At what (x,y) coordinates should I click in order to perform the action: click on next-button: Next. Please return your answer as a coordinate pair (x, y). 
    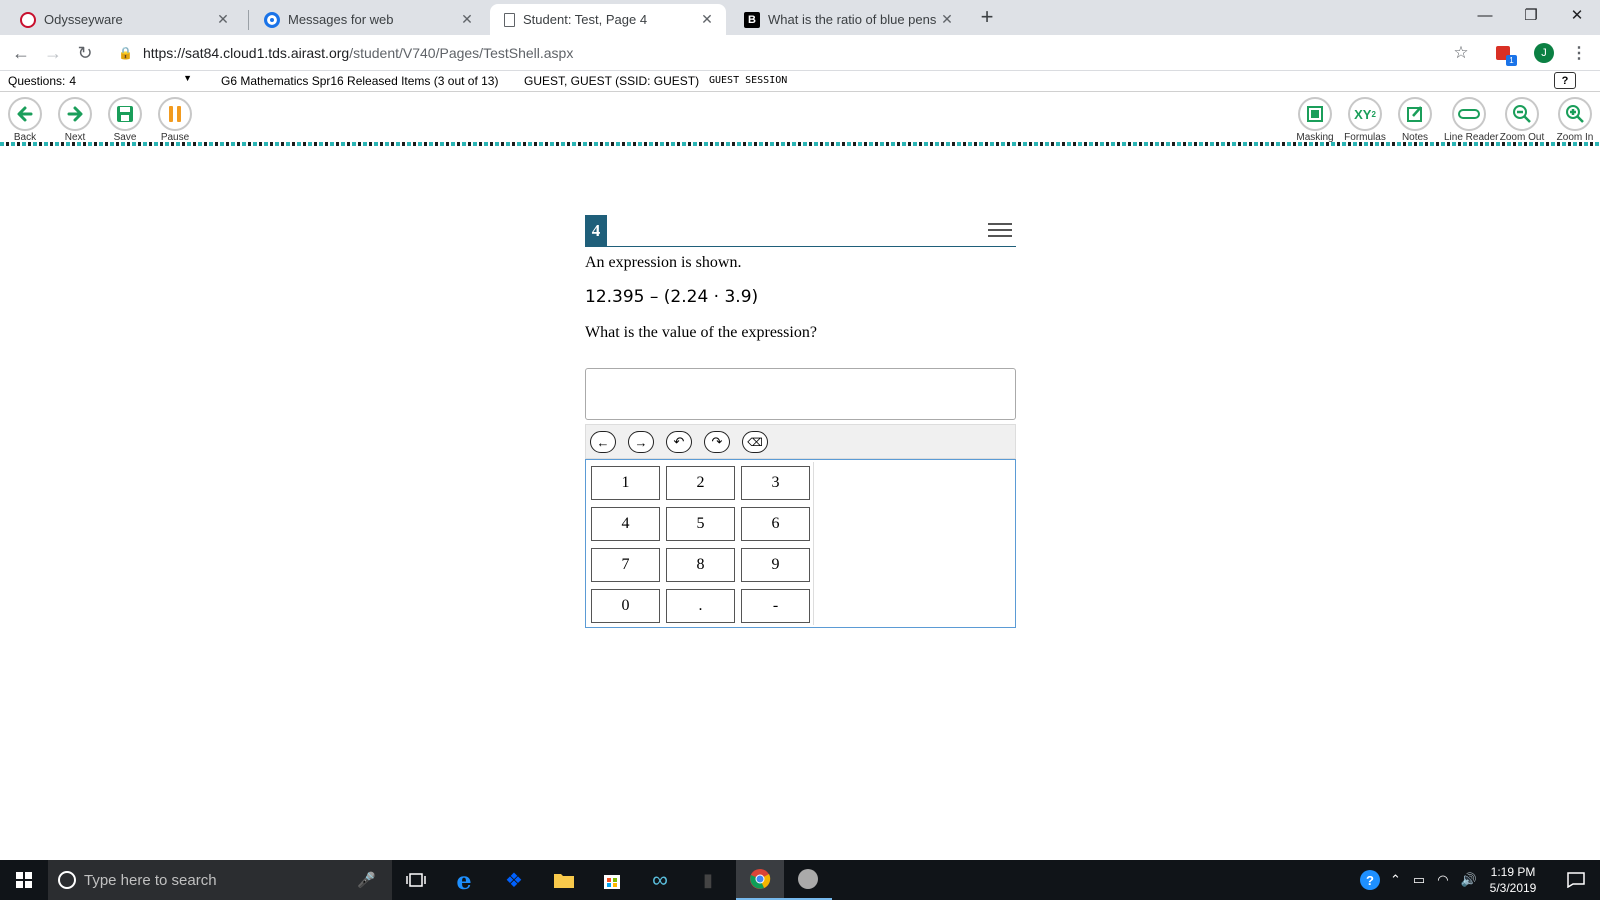
    Looking at the image, I should click on (75, 120).